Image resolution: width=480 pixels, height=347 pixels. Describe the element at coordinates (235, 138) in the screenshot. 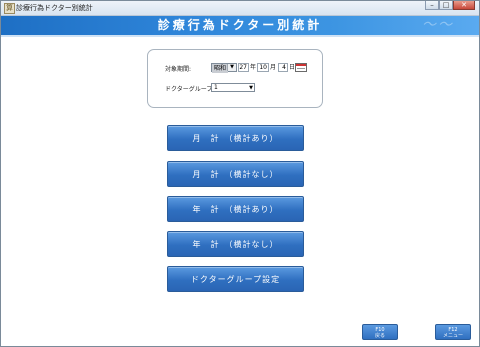

I see `monthly-with-total-button: 月 計 （横計あり）` at that location.